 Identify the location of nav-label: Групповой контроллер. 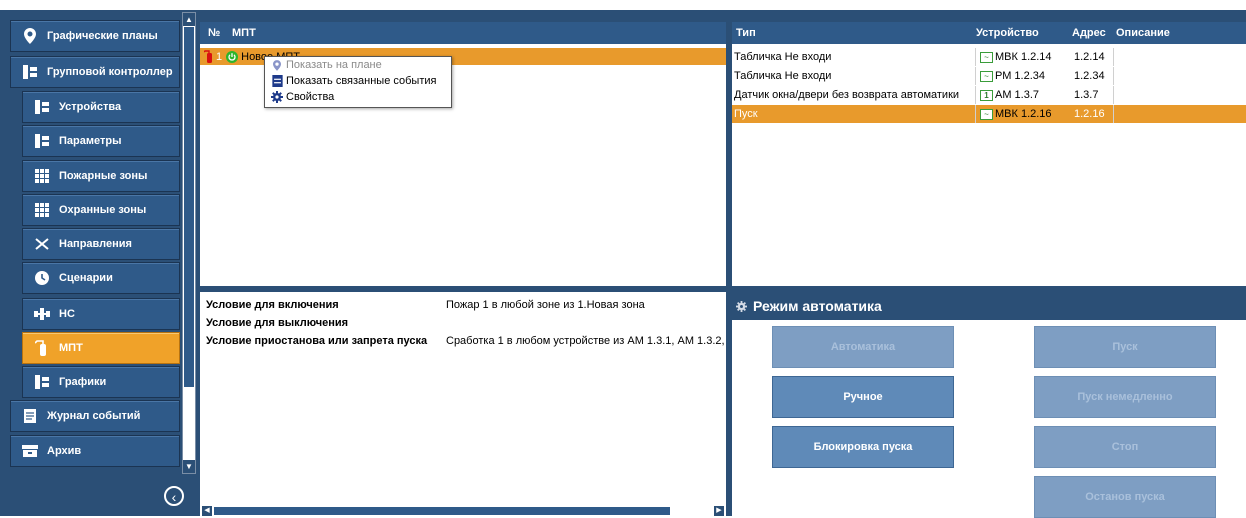
(110, 72).